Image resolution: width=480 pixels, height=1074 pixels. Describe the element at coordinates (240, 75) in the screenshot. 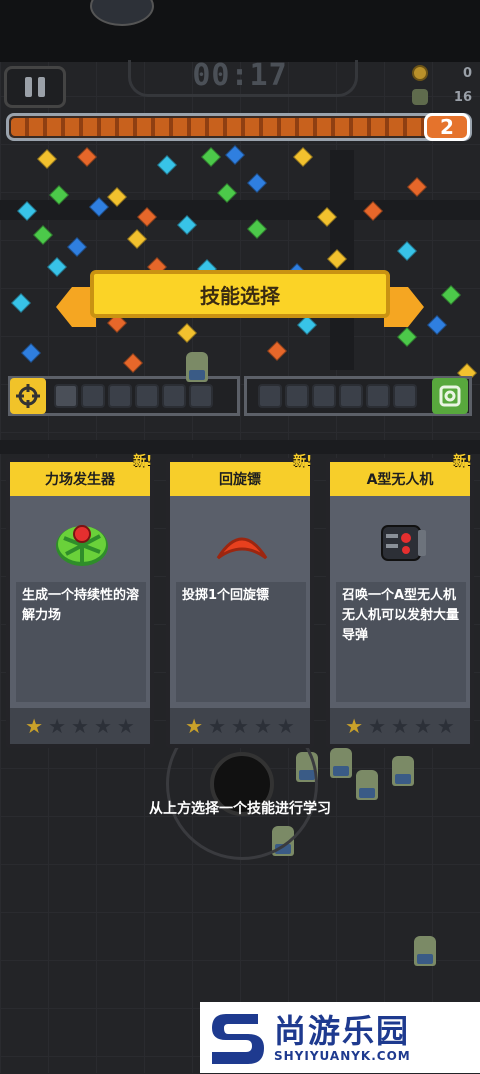

I see `game-timer: 00:17` at that location.